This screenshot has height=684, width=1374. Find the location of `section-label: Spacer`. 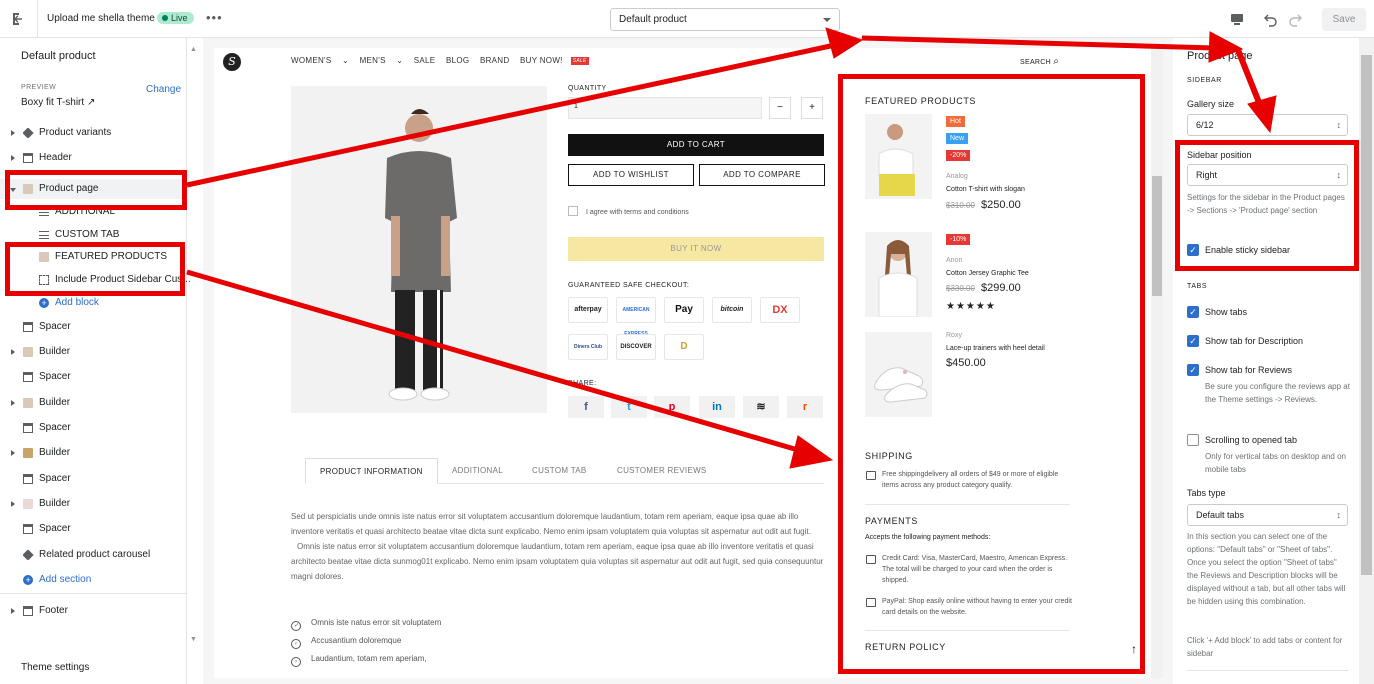

section-label: Spacer is located at coordinates (55, 427).